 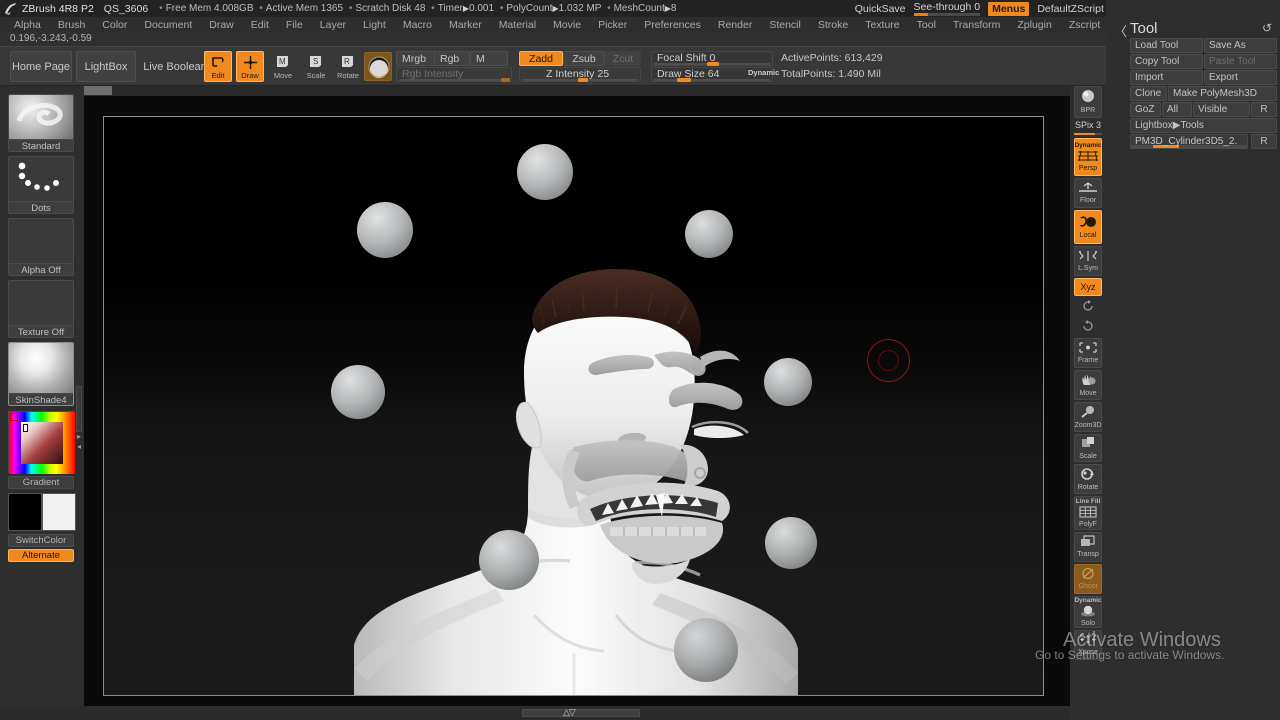 What do you see at coordinates (1070, 9) in the screenshot?
I see `zscript-label: DefaultZScript` at bounding box center [1070, 9].